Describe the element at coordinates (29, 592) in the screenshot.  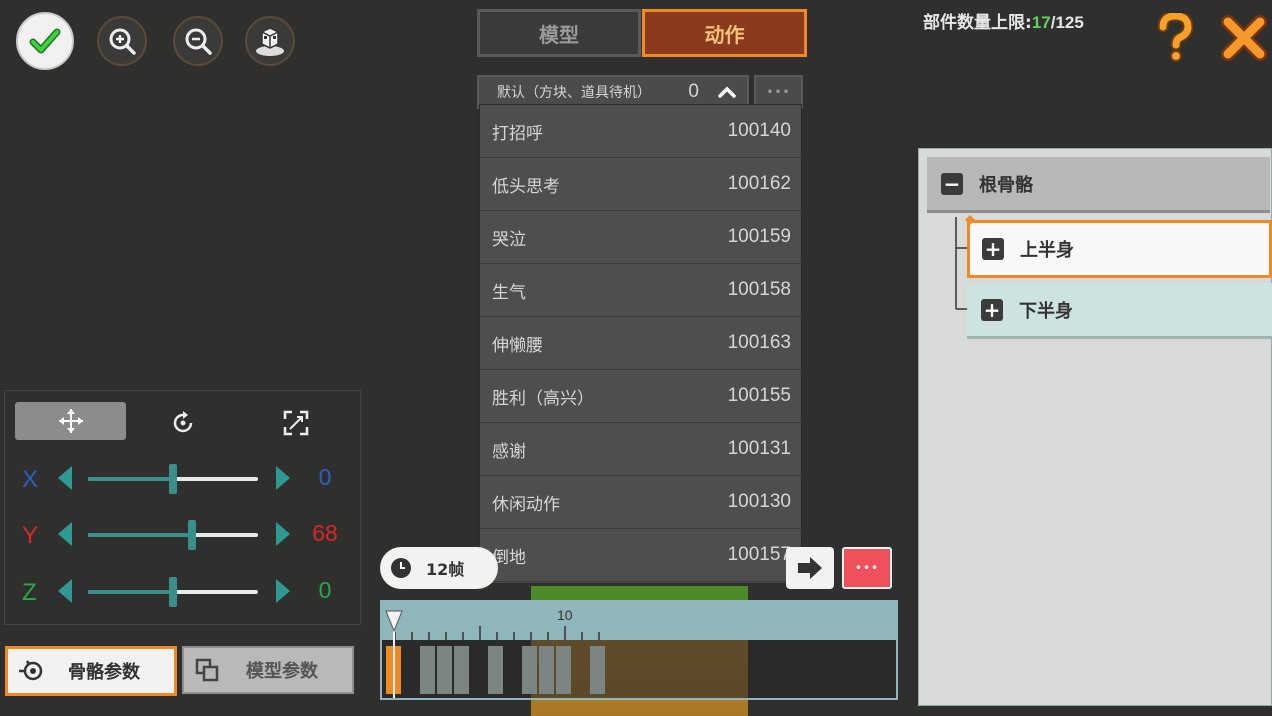
I see `axis-z-label: Z` at that location.